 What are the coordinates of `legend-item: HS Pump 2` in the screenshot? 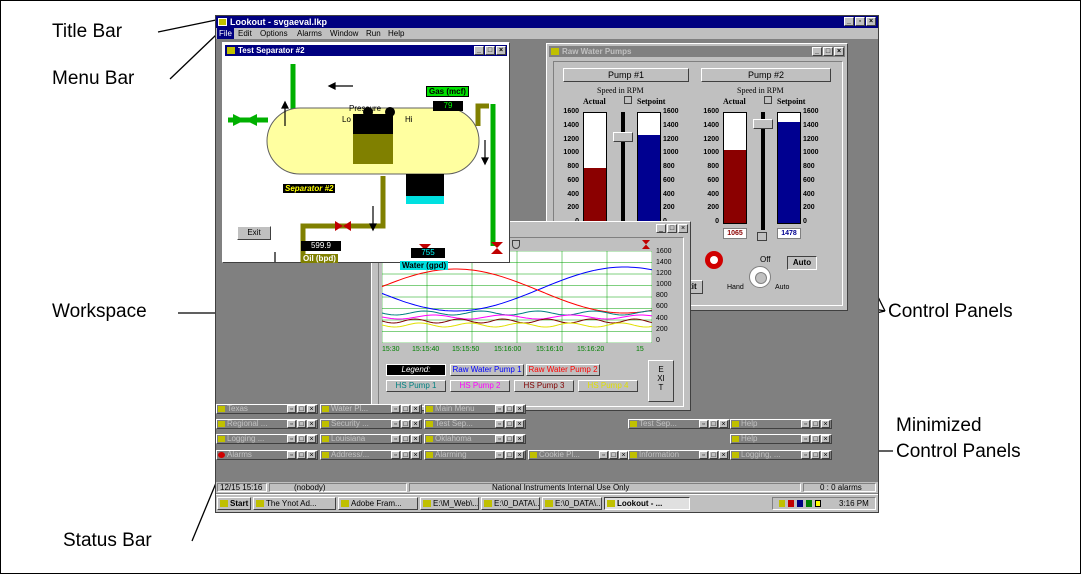 It's located at (480, 386).